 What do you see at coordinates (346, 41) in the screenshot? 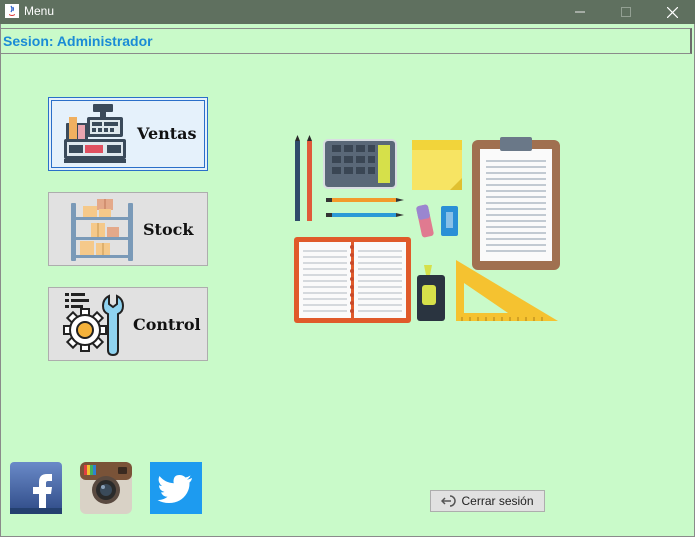
I see `session-bar: Sesion: Administrador` at bounding box center [346, 41].